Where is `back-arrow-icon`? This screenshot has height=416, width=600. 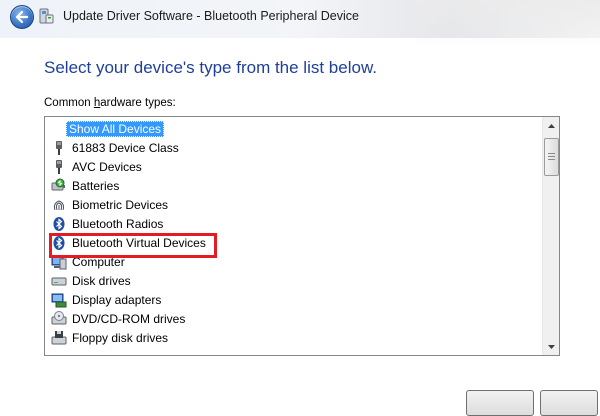
back-arrow-icon is located at coordinates (22, 17).